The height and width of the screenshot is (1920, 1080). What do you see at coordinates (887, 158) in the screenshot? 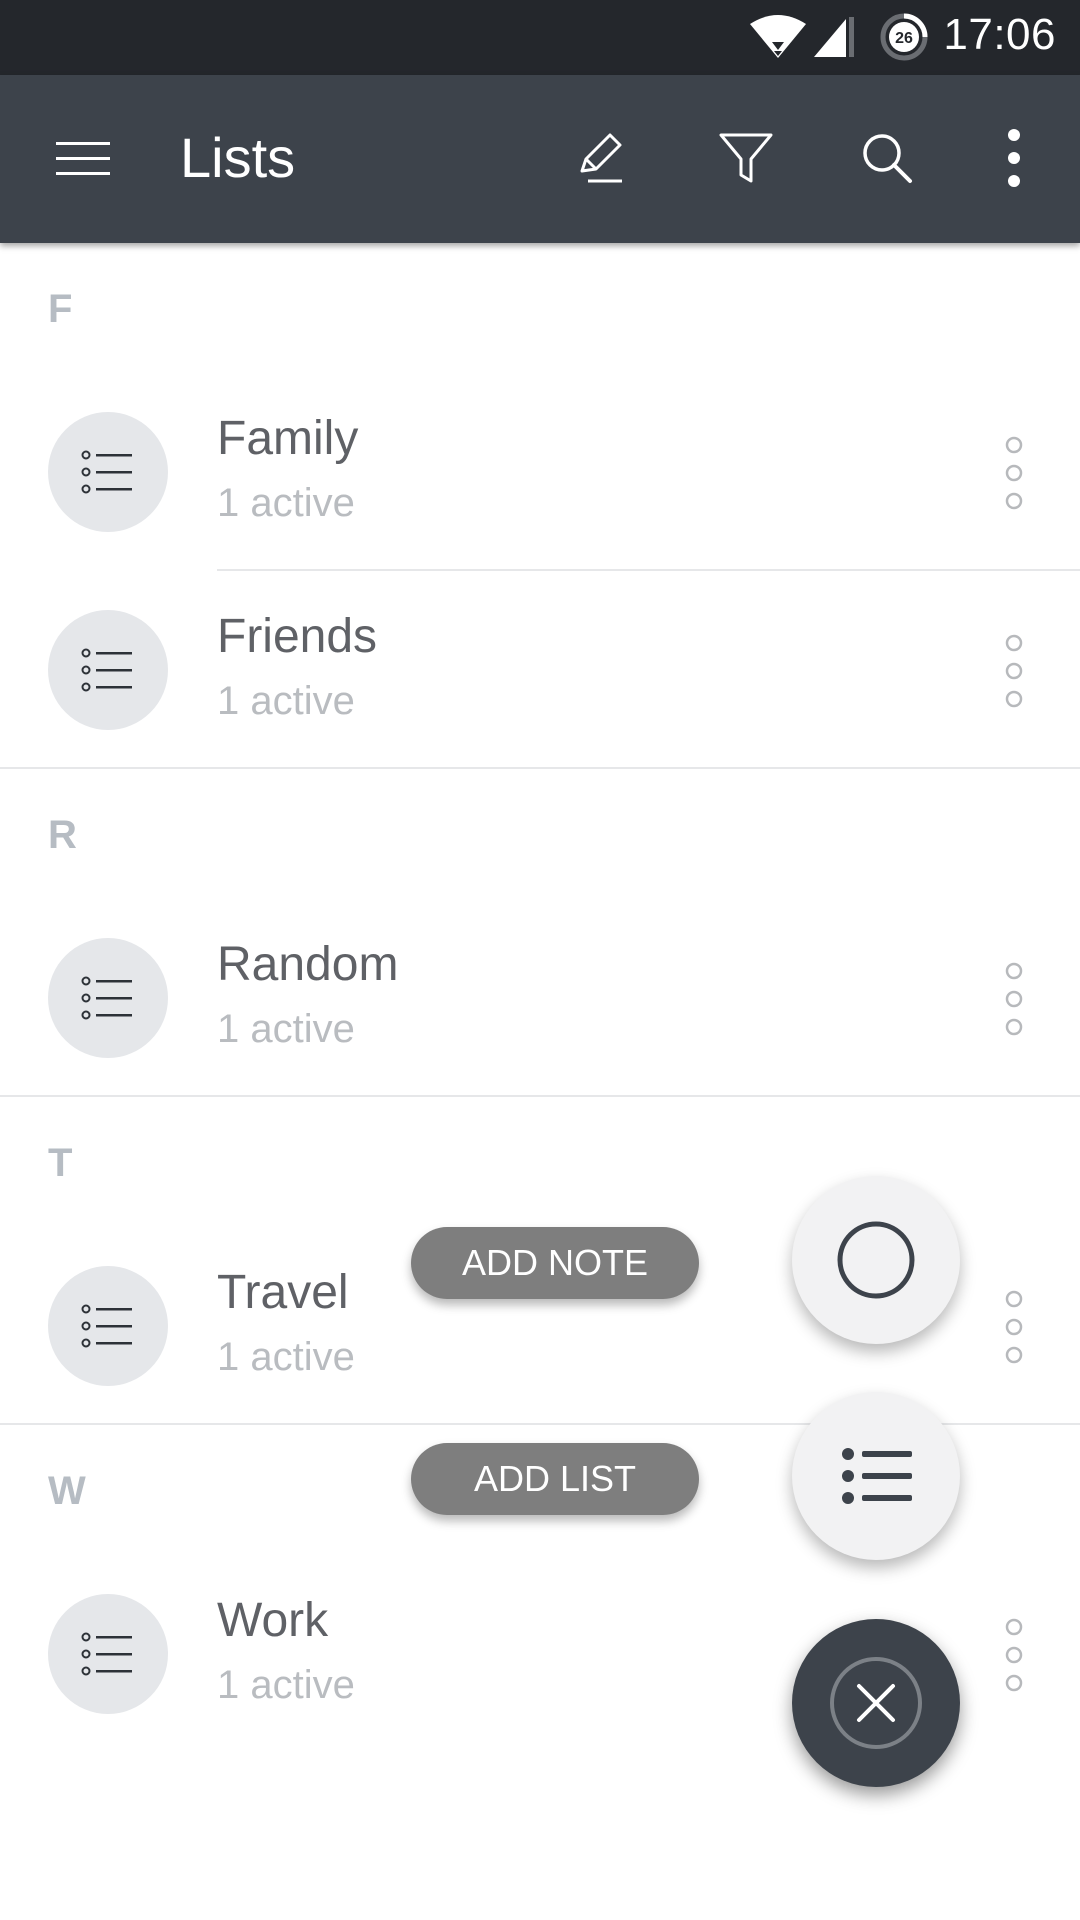
I see `search-icon` at bounding box center [887, 158].